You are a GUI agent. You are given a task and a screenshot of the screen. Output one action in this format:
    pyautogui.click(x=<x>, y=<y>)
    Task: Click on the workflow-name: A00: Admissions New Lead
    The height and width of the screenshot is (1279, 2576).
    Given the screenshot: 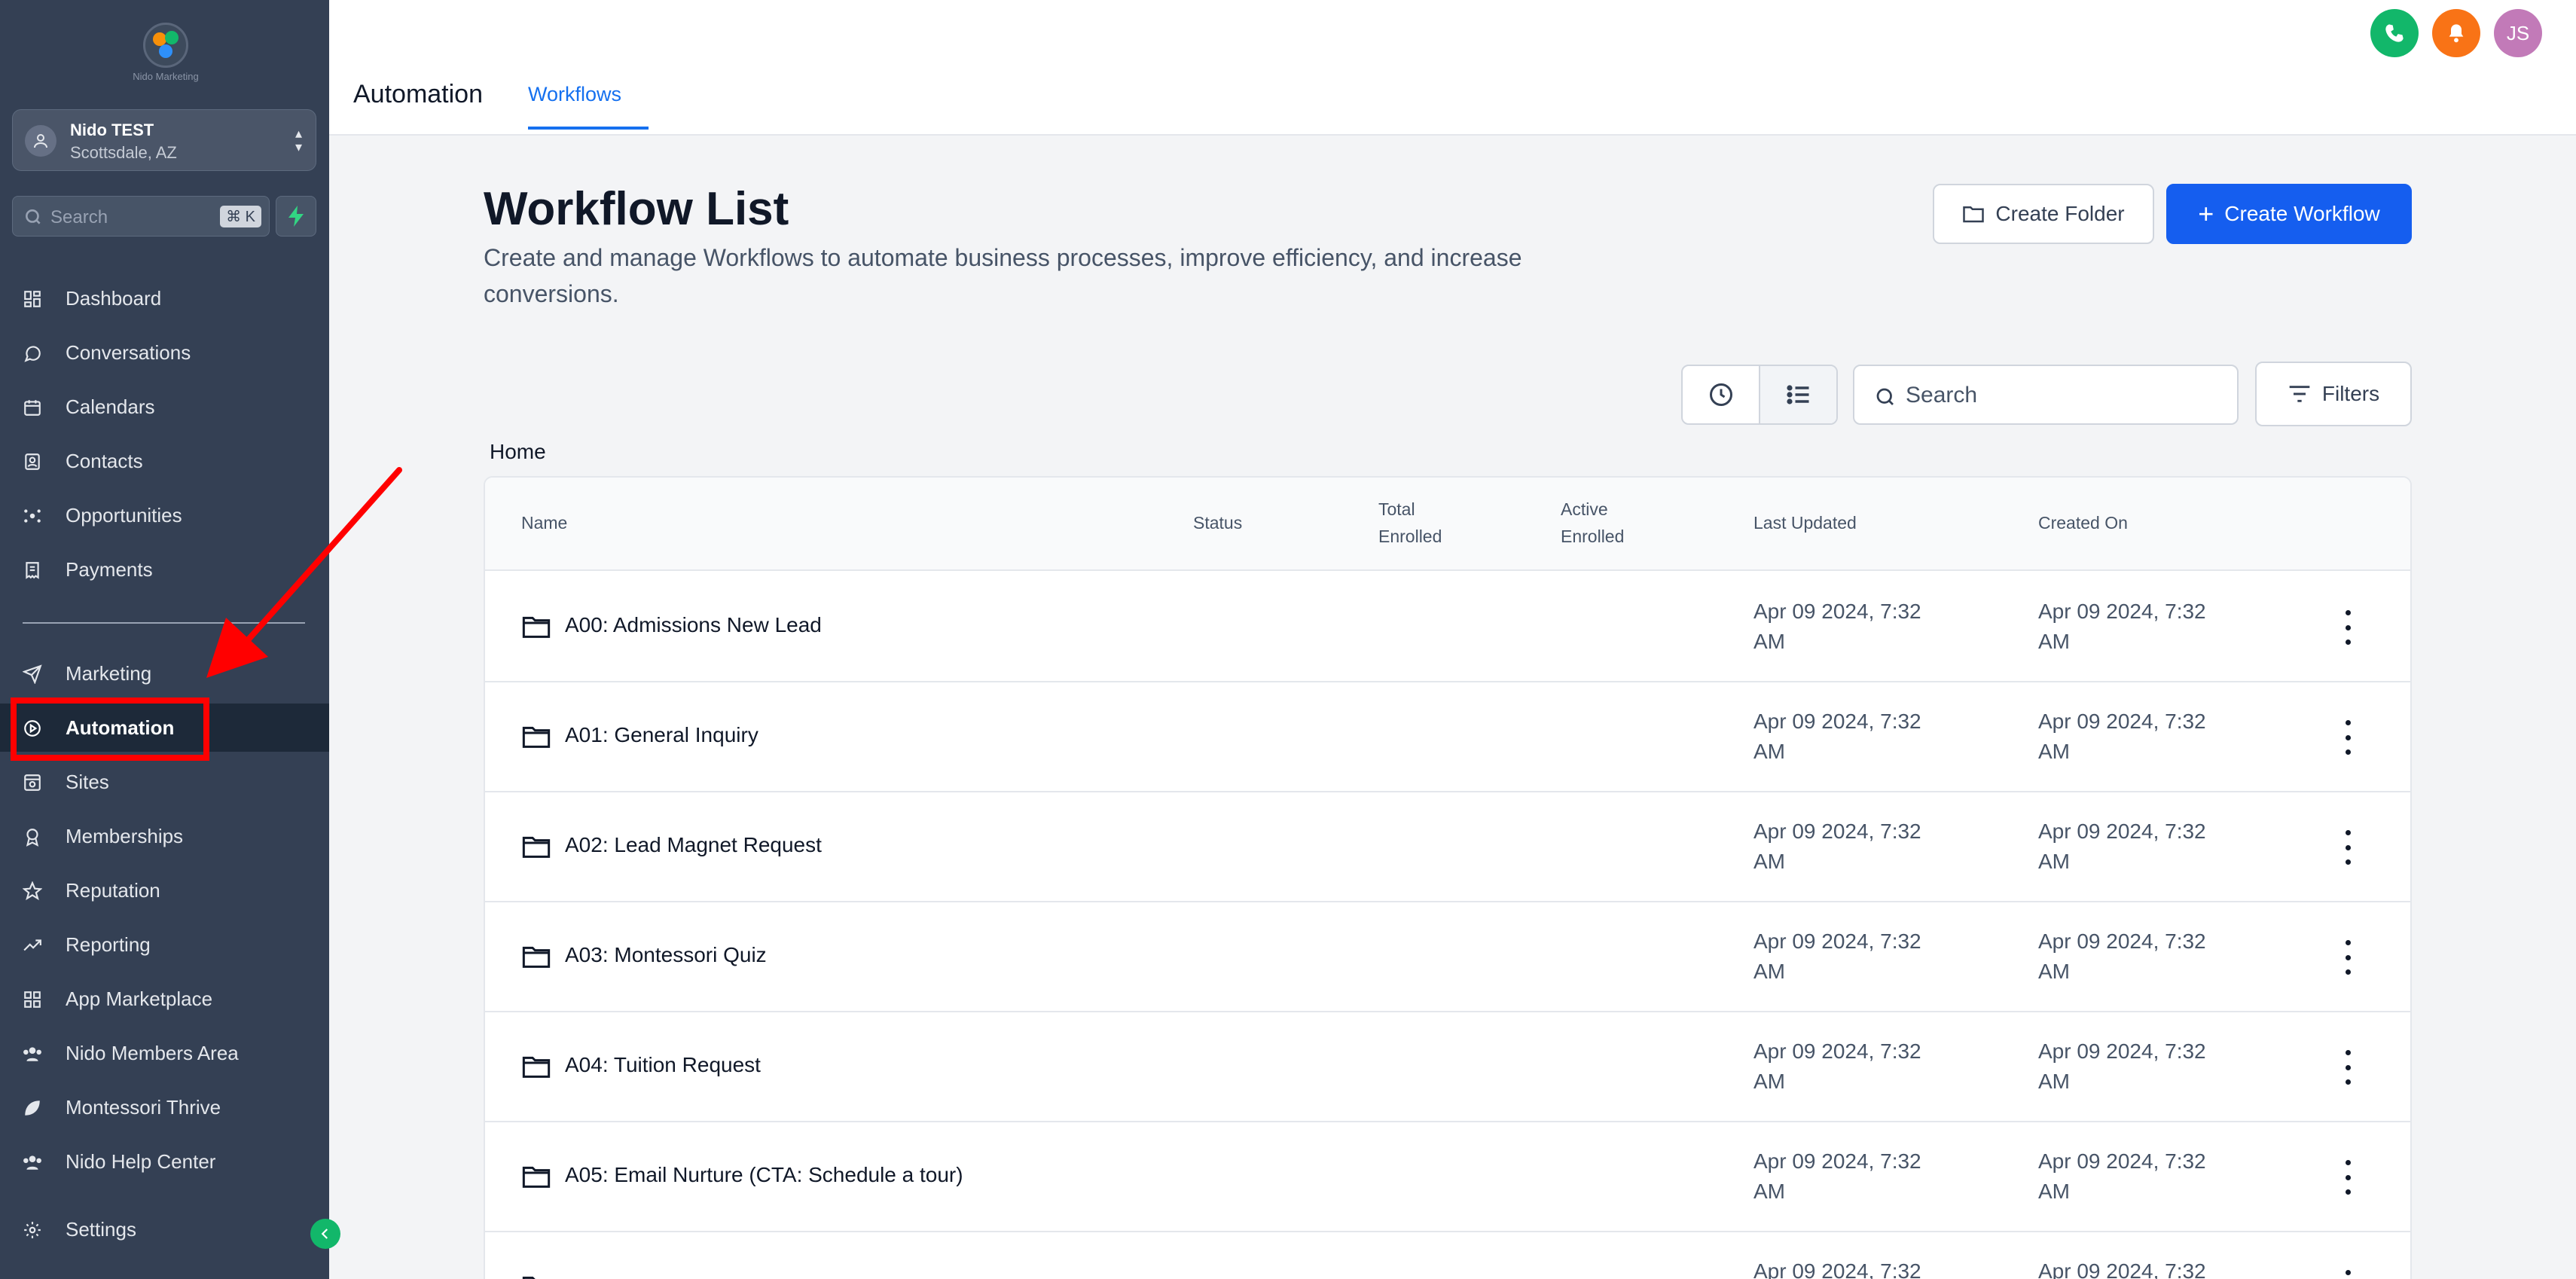 What is the action you would take?
    pyautogui.click(x=694, y=625)
    